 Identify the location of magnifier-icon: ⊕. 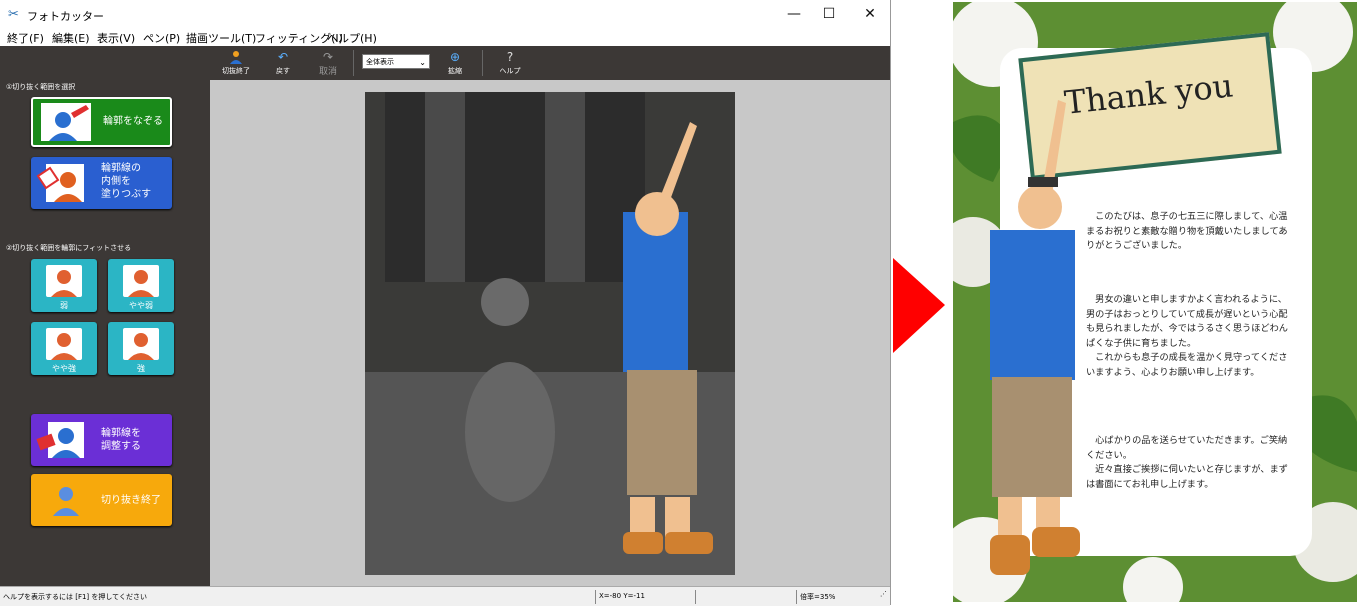
(455, 57).